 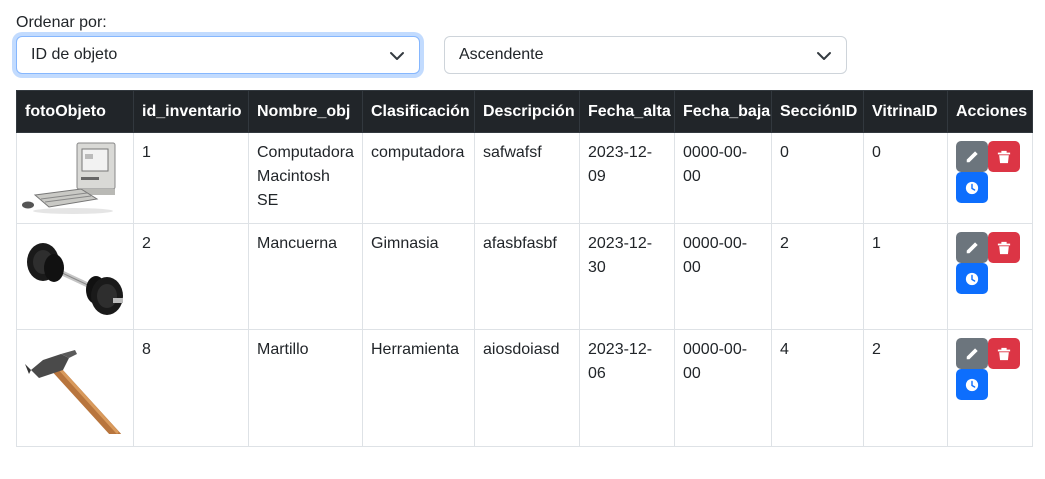 What do you see at coordinates (191, 388) in the screenshot?
I see `cell-id: 8` at bounding box center [191, 388].